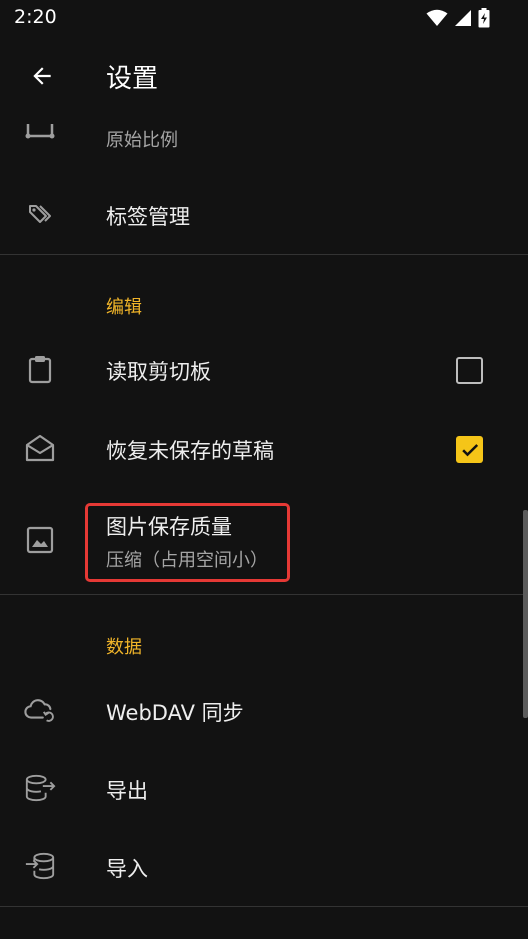 This screenshot has width=528, height=939. I want to click on import-label: 导入, so click(127, 869).